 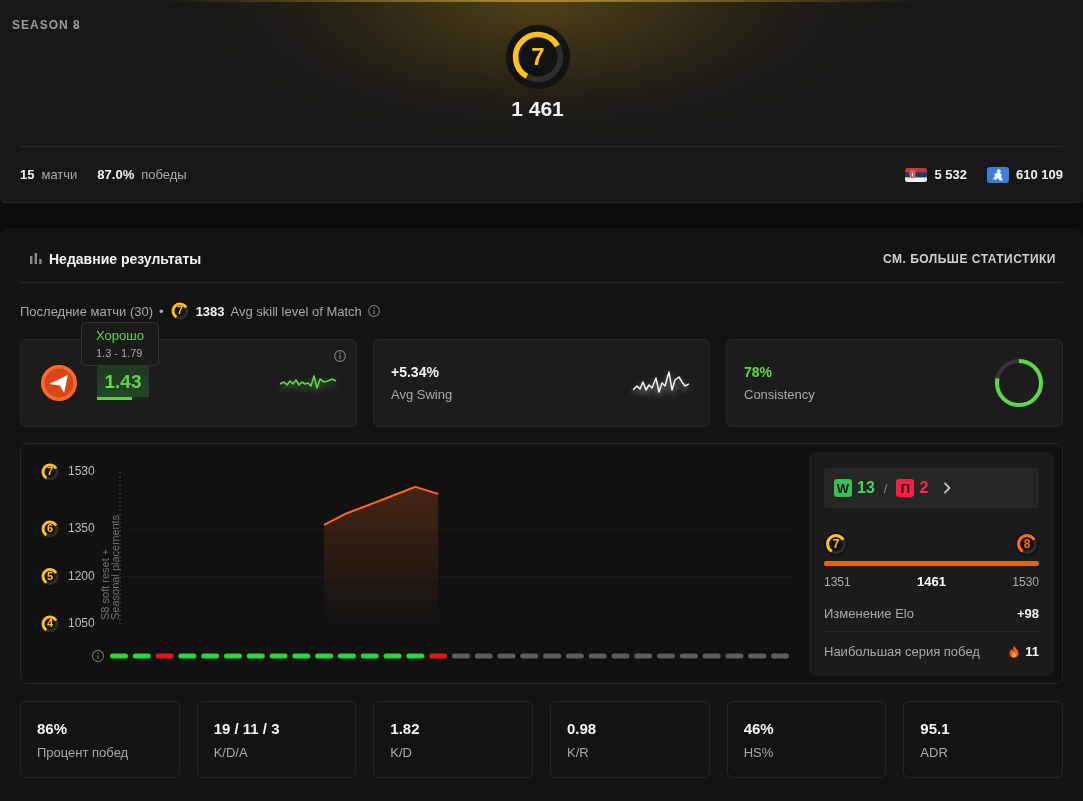 What do you see at coordinates (1039, 174) in the screenshot?
I see `ranking-value: 610 109` at bounding box center [1039, 174].